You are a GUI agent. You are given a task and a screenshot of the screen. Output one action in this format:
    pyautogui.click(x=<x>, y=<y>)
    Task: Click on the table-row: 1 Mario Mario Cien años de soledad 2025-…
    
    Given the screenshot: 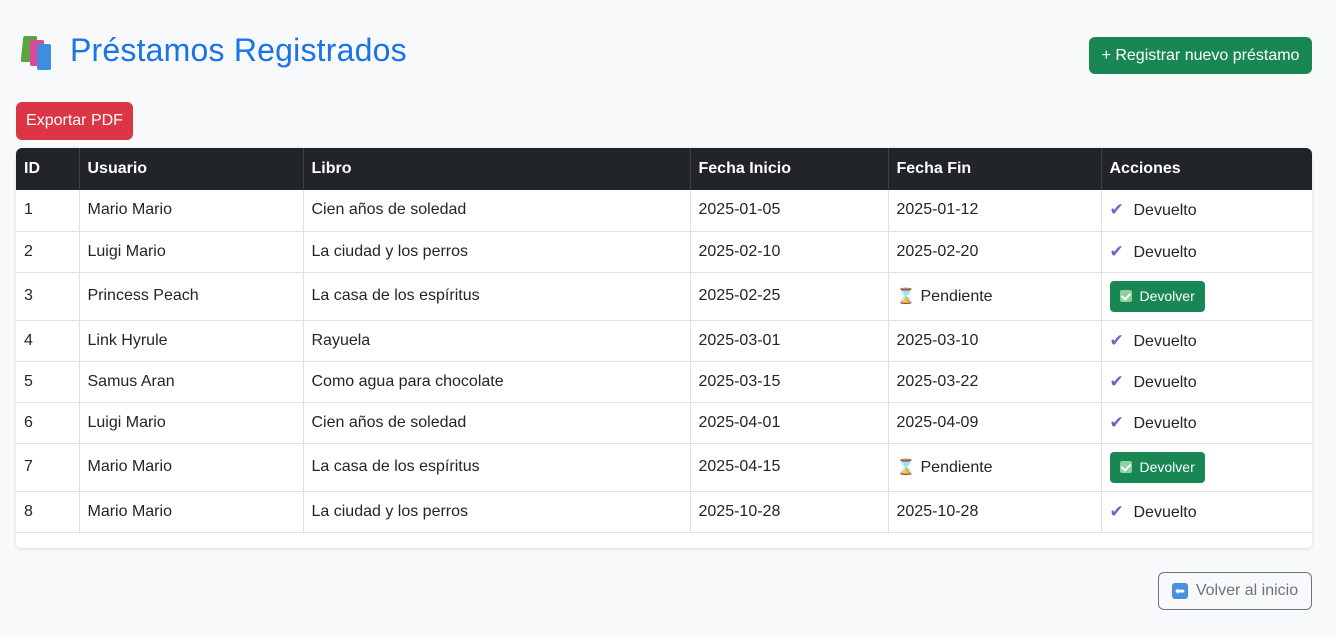 What is the action you would take?
    pyautogui.click(x=664, y=210)
    